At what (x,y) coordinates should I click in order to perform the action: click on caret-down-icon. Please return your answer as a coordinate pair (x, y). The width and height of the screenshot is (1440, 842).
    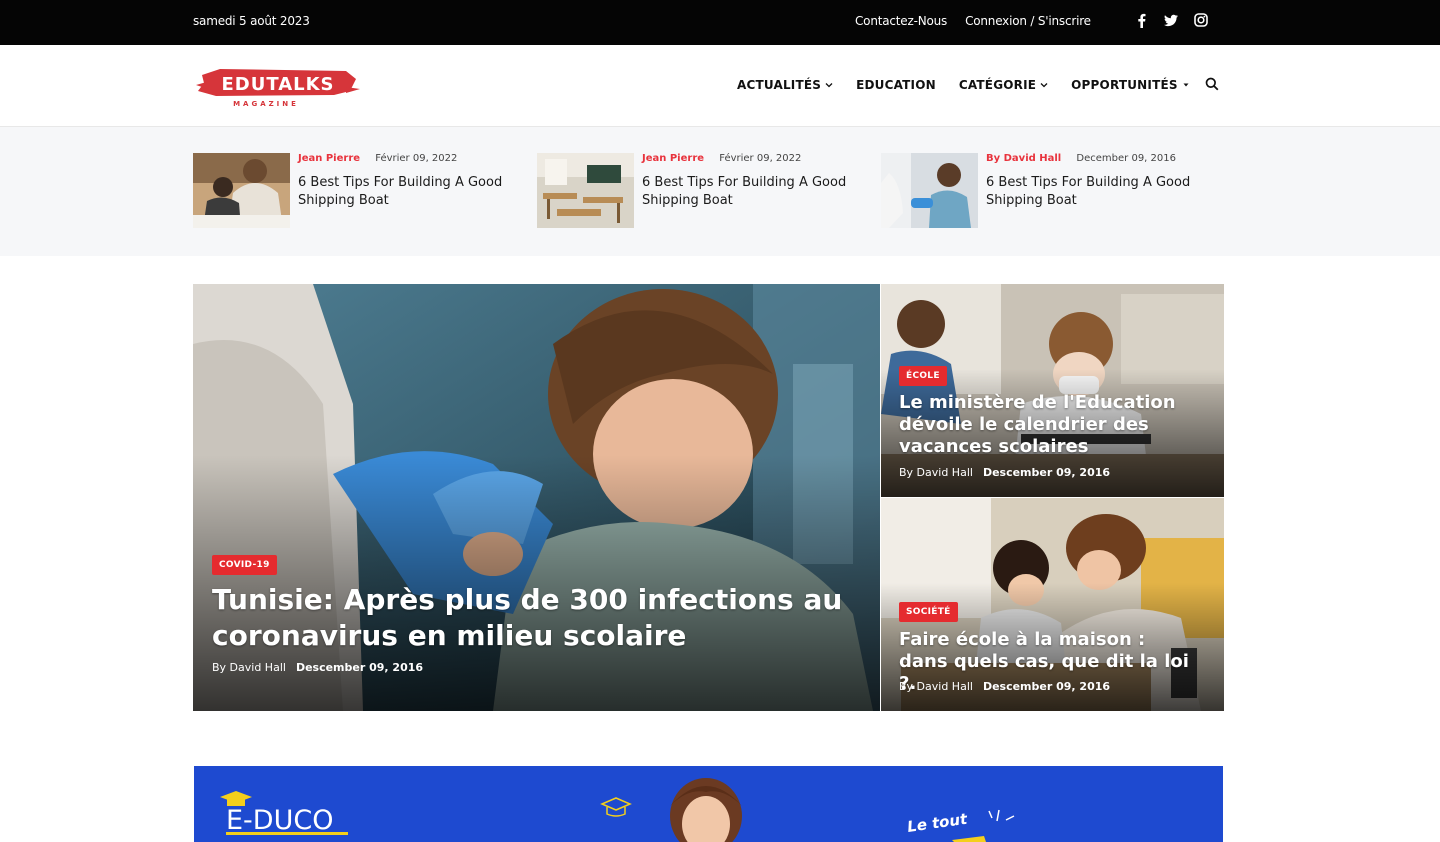
    Looking at the image, I should click on (1186, 85).